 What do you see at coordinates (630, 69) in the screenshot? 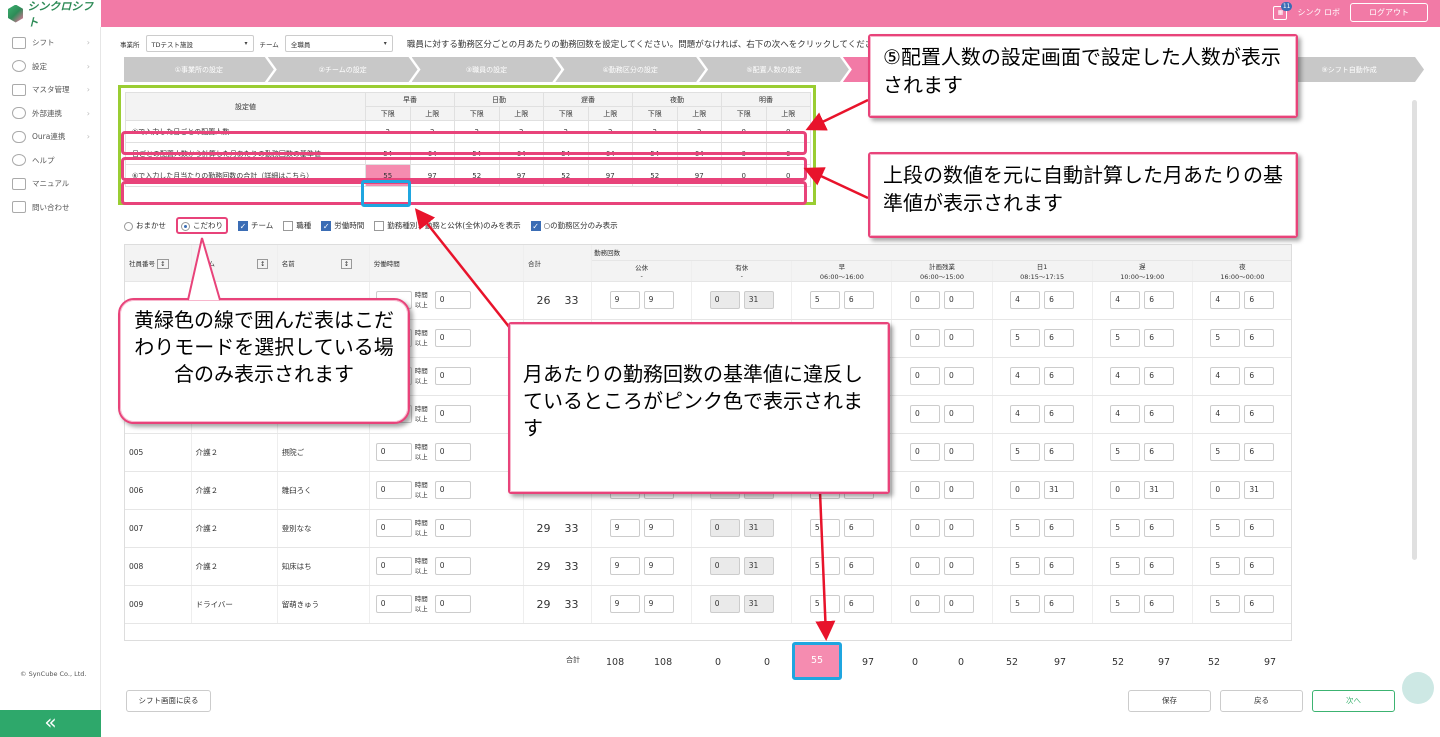
I see `step-4: ④勤務区分の設定` at bounding box center [630, 69].